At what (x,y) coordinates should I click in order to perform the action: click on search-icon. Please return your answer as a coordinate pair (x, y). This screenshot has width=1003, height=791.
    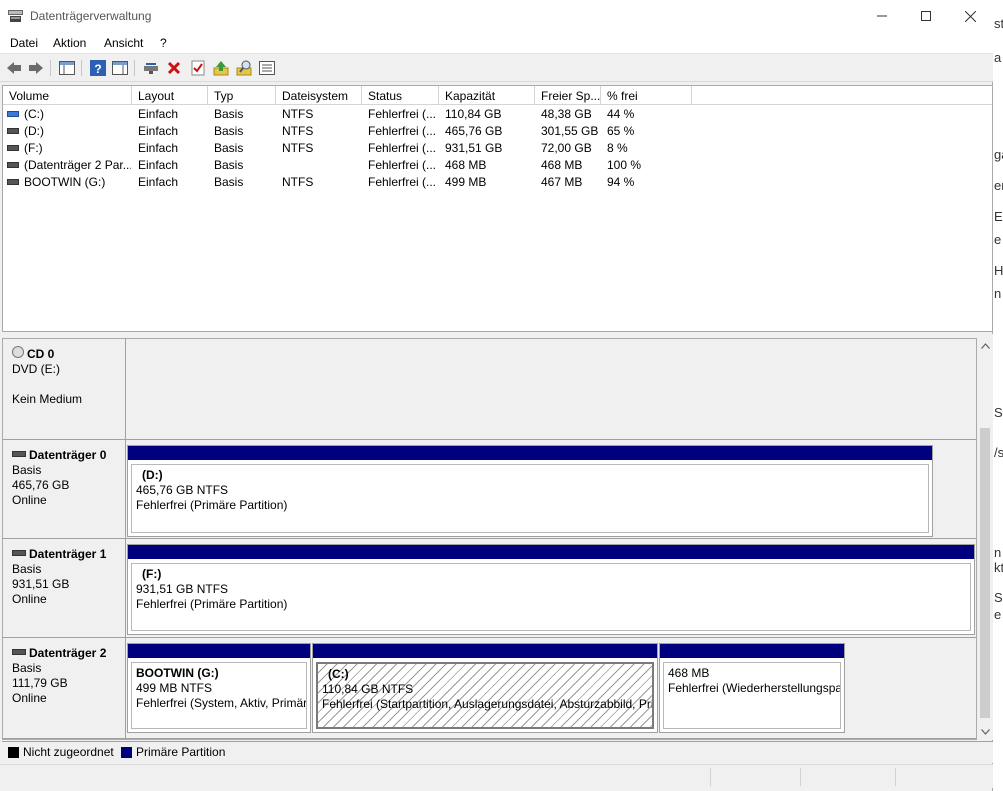
    Looking at the image, I should click on (244, 68).